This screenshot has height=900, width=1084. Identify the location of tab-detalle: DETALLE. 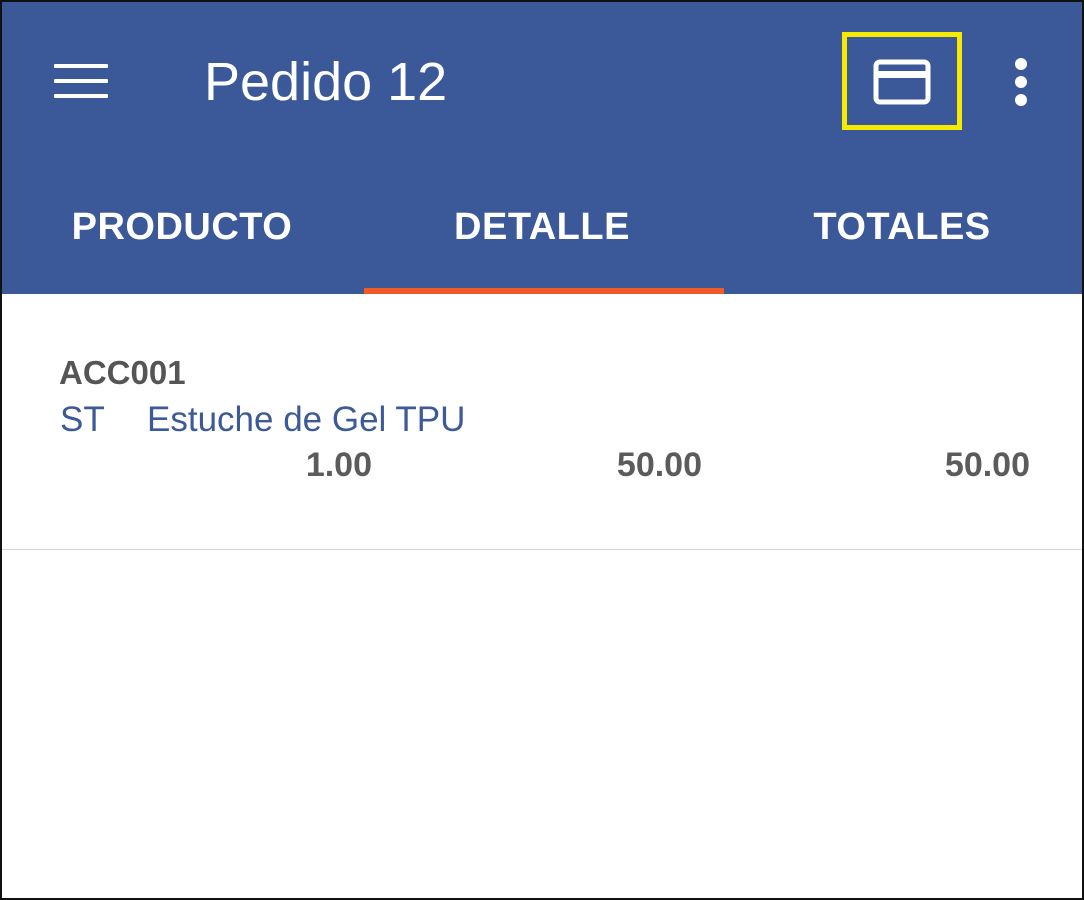
(542, 238).